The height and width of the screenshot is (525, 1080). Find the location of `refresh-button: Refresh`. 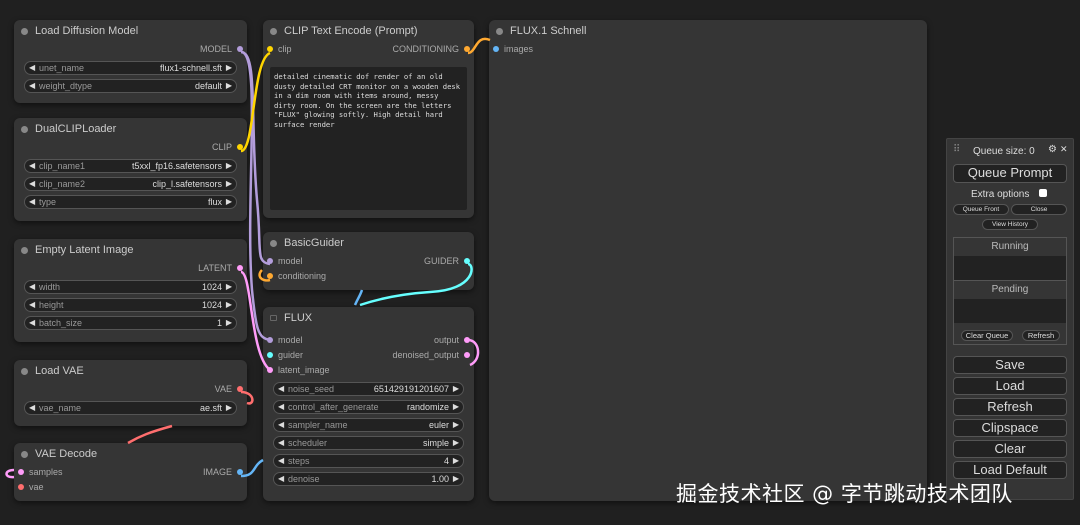

refresh-button: Refresh is located at coordinates (1010, 407).